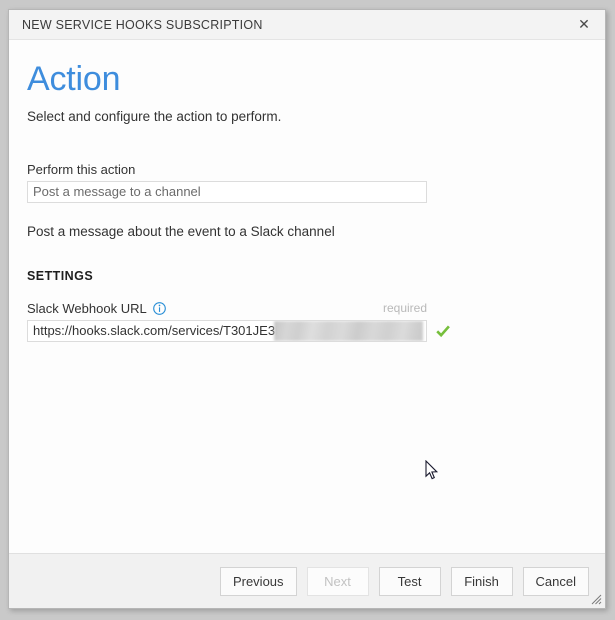 The width and height of the screenshot is (615, 620). What do you see at coordinates (584, 25) in the screenshot?
I see `close-icon: ✕` at bounding box center [584, 25].